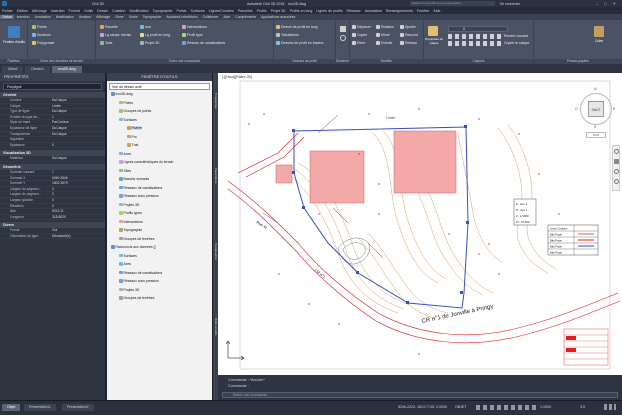  What do you see at coordinates (102, 11) in the screenshot?
I see `menu-item: Dessin` at bounding box center [102, 11].